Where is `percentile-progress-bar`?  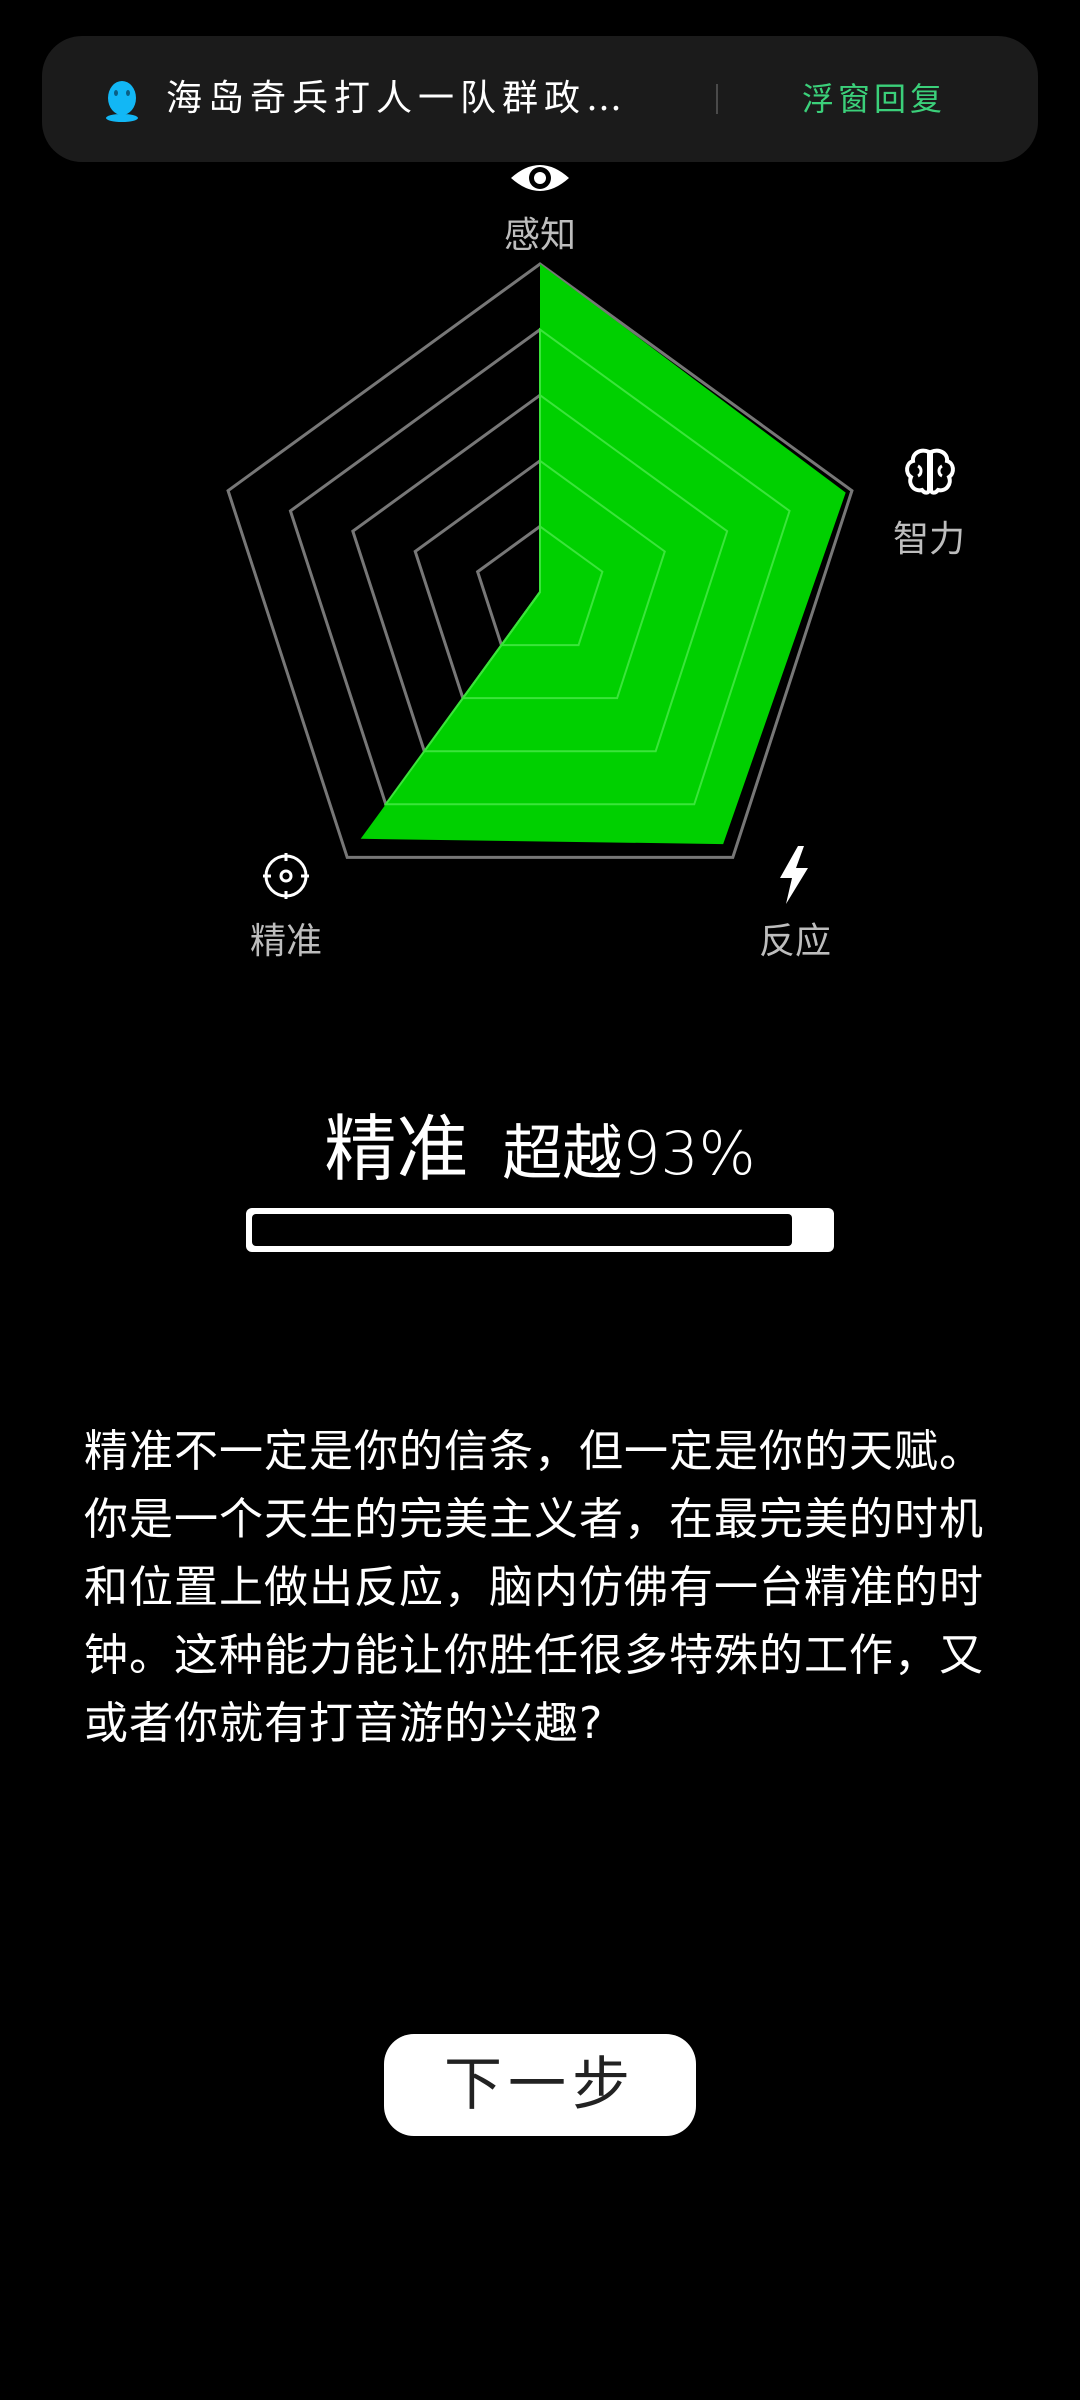 percentile-progress-bar is located at coordinates (540, 1230).